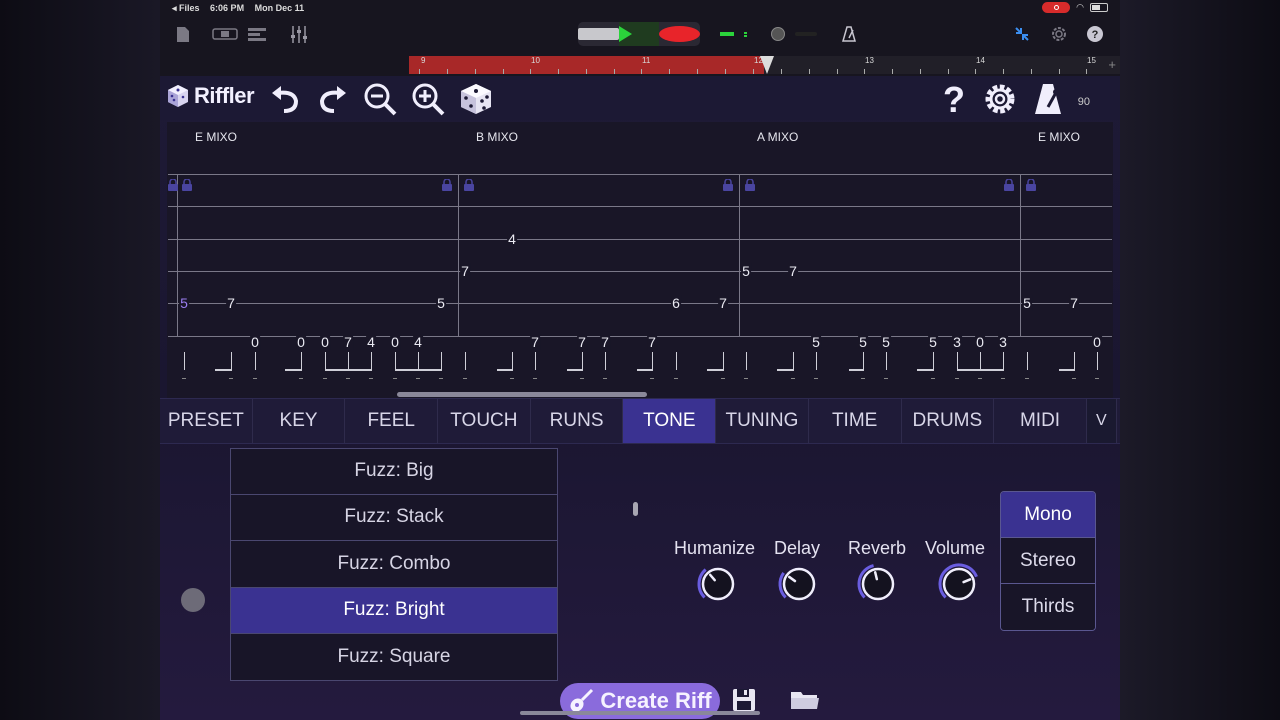  Describe the element at coordinates (805, 700) in the screenshot. I see `open-folder-icon` at that location.